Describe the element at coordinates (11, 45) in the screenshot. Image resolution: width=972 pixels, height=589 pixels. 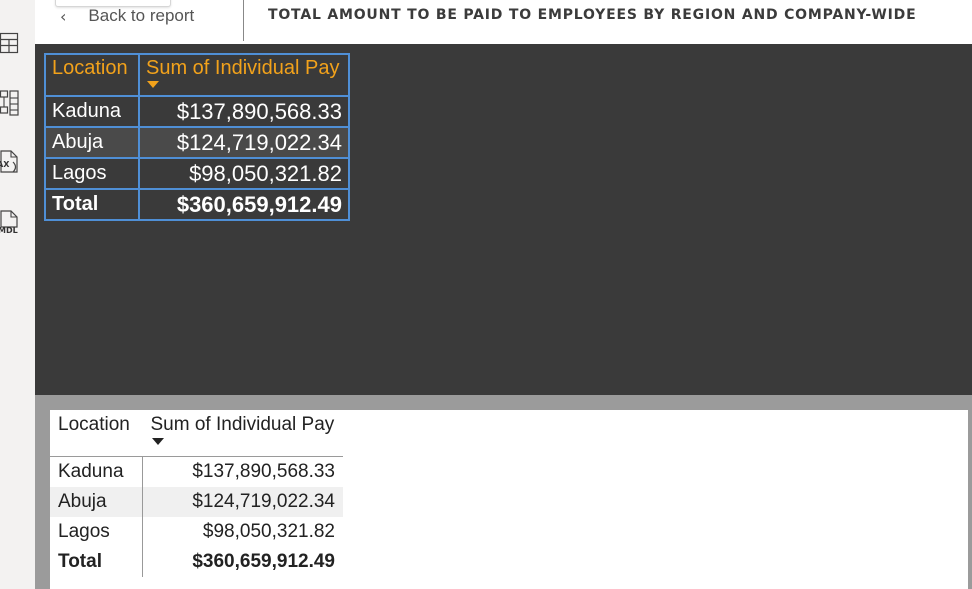
I see `table-view-icon` at that location.